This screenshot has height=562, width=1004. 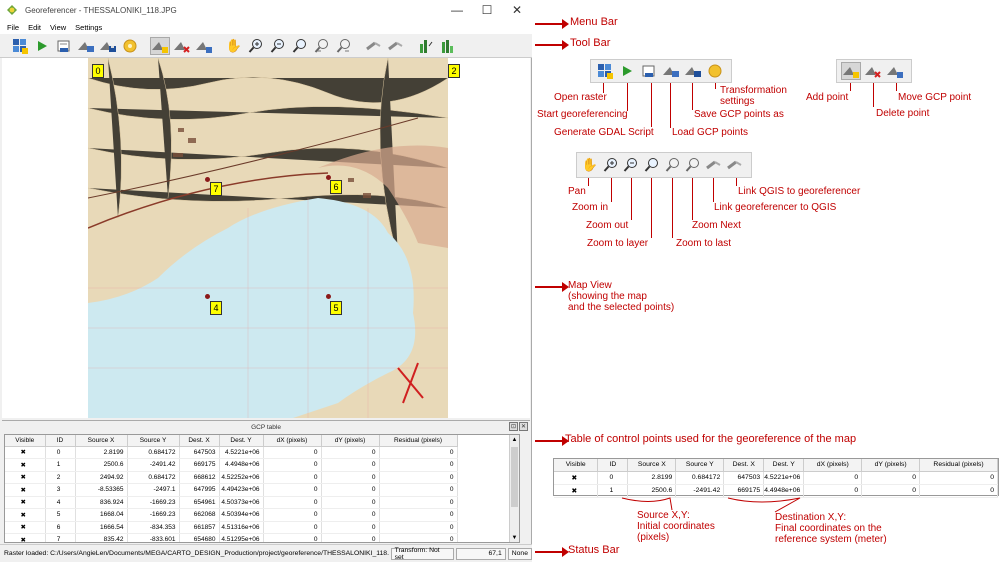 What do you see at coordinates (448, 46) in the screenshot?
I see `local-histogram-button` at bounding box center [448, 46].